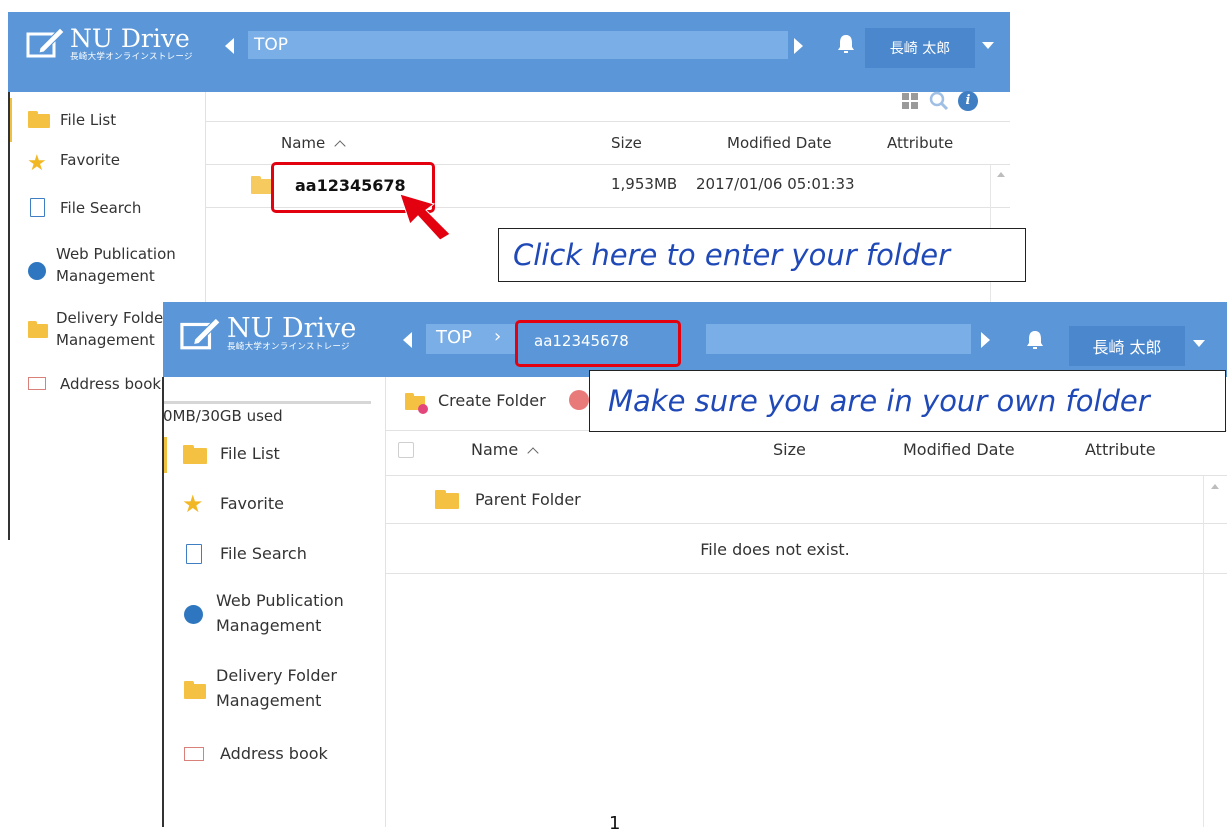 The height and width of the screenshot is (834, 1227). I want to click on create-folder-button: Create Folder, so click(478, 401).